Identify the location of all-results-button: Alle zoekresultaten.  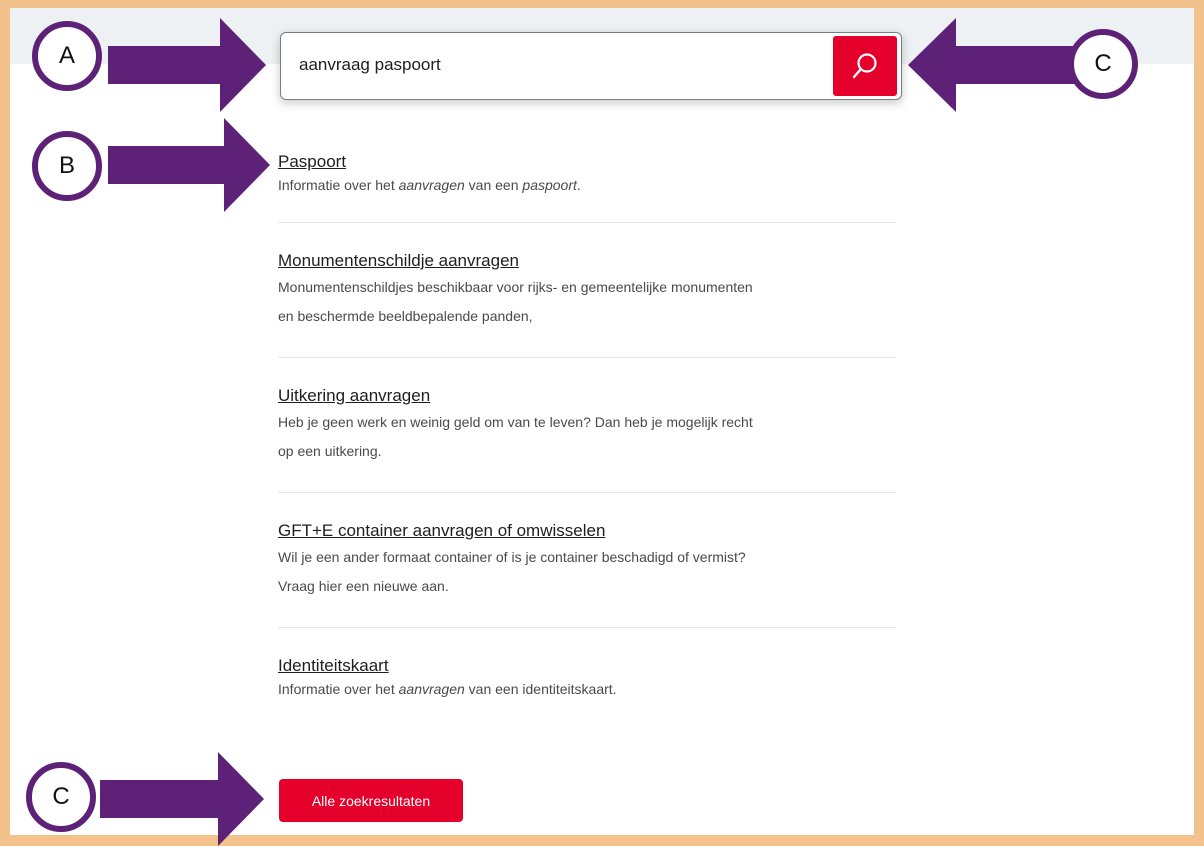
(371, 800).